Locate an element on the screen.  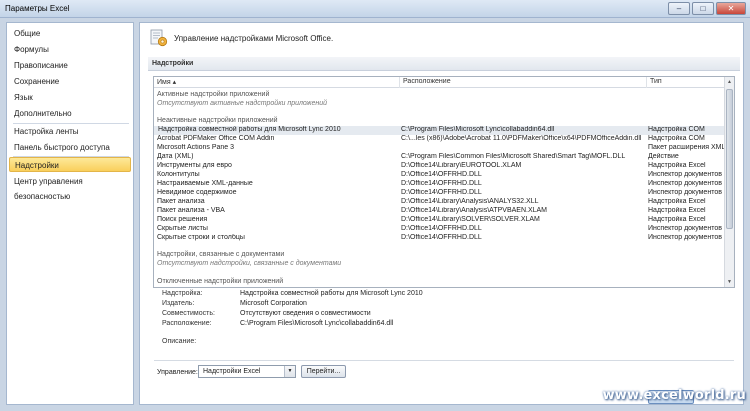
sidebar-item-customize-ribbon: Настройка ленты is located at coordinates (70, 131).